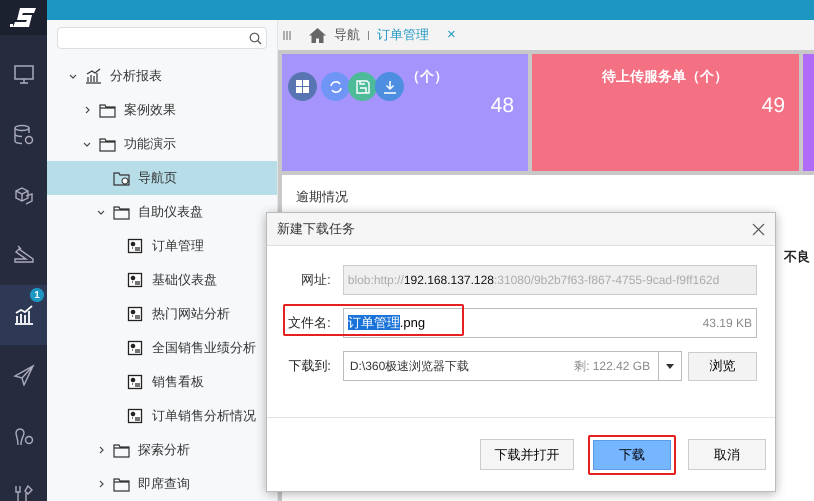 Image resolution: width=814 pixels, height=501 pixels. I want to click on tree-item: 案例效果, so click(162, 110).